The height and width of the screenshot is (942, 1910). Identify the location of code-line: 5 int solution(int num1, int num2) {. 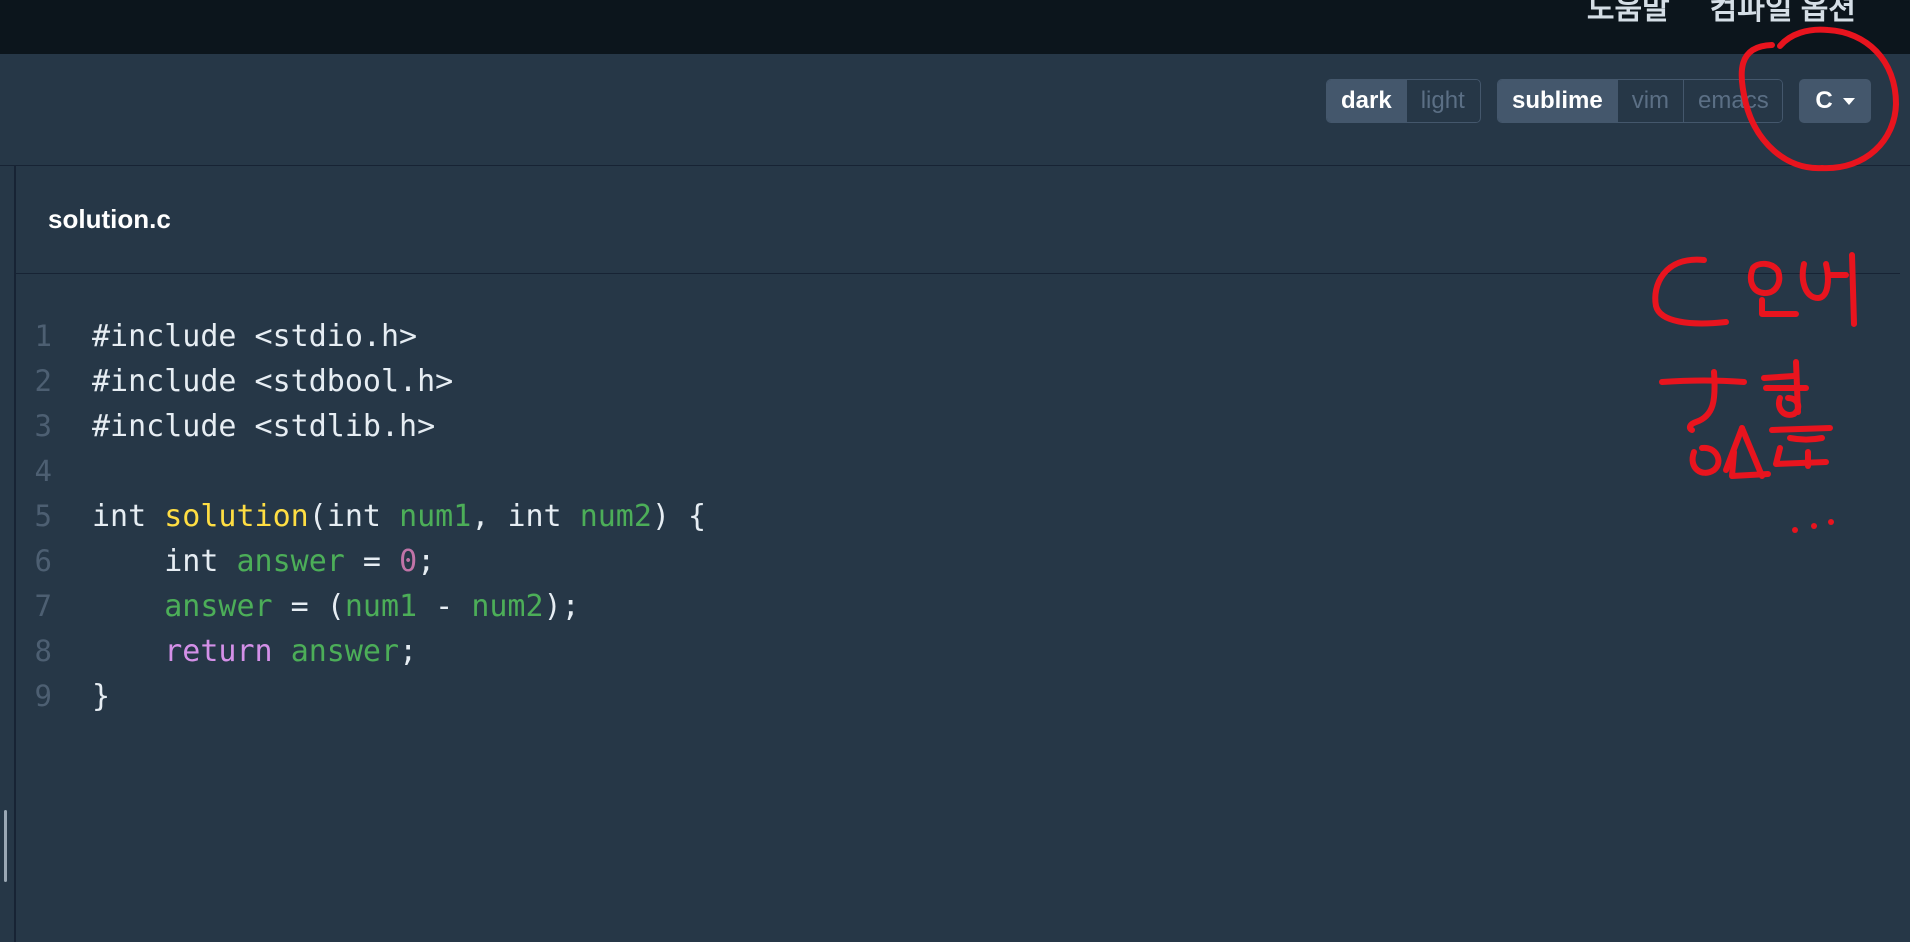
(361, 516).